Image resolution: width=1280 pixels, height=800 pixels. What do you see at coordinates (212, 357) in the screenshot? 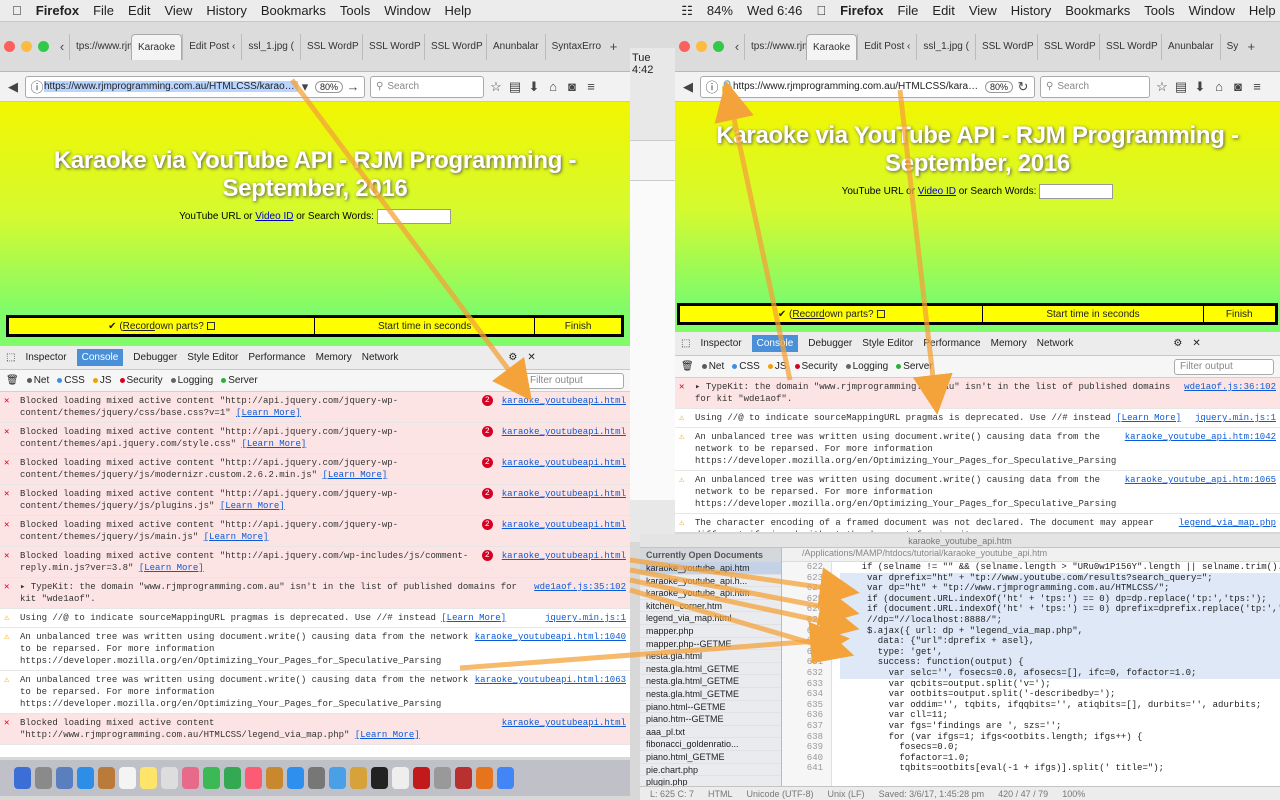
I see `devtools-tab-style-editor: Style Editor` at bounding box center [212, 357].